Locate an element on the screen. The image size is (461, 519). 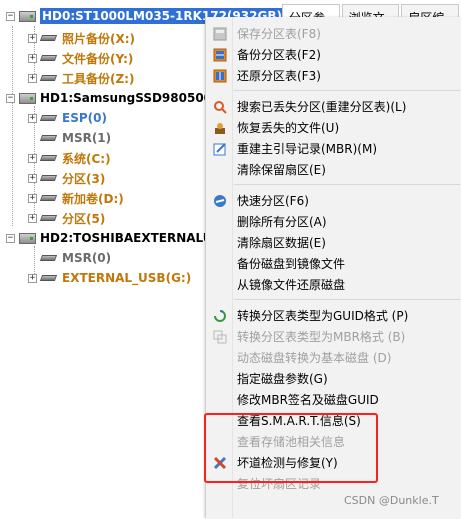
partition-node: + EXTERNAL_USB(G:) is located at coordinates (109, 278).